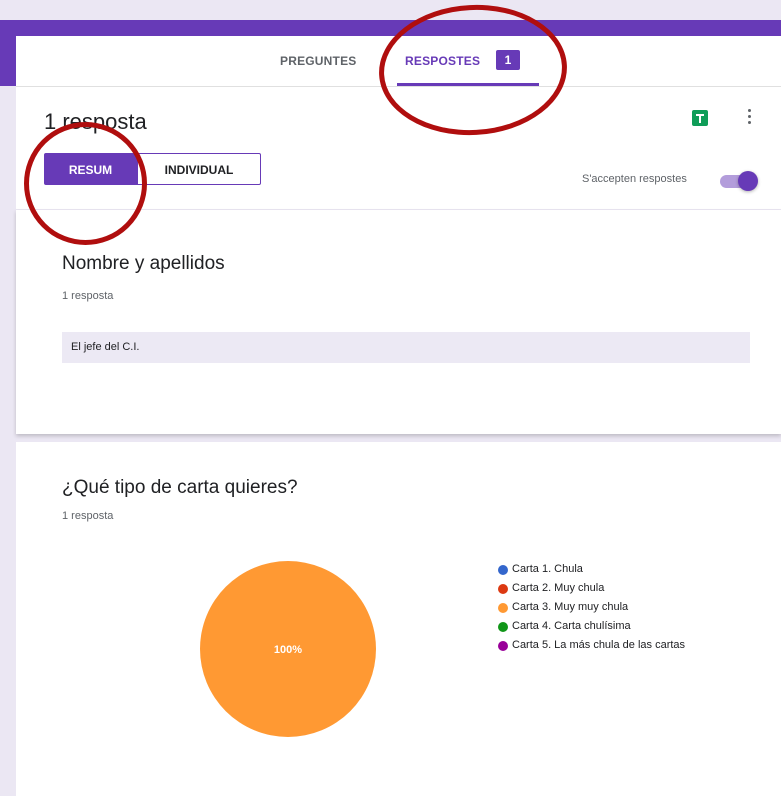 Image resolution: width=781 pixels, height=796 pixels. What do you see at coordinates (748, 181) in the screenshot?
I see `toggle-thumb` at bounding box center [748, 181].